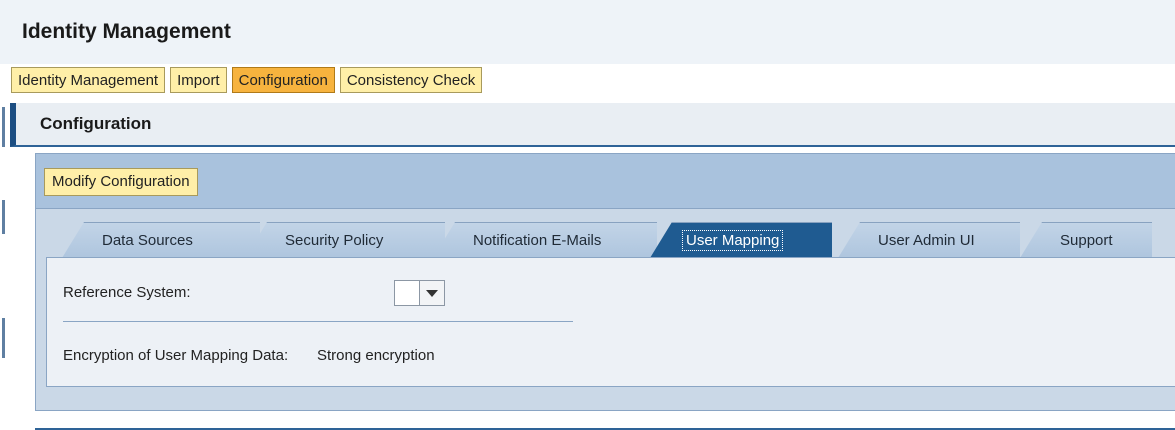  What do you see at coordinates (587, 32) in the screenshot?
I see `title-bar: Identity Management` at bounding box center [587, 32].